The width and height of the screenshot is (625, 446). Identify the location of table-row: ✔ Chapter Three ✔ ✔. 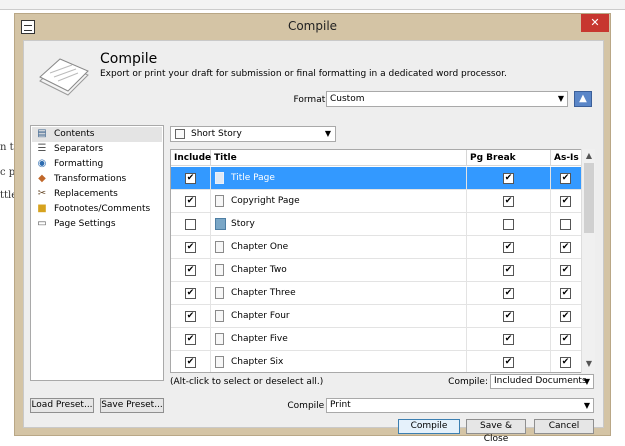
(376, 293).